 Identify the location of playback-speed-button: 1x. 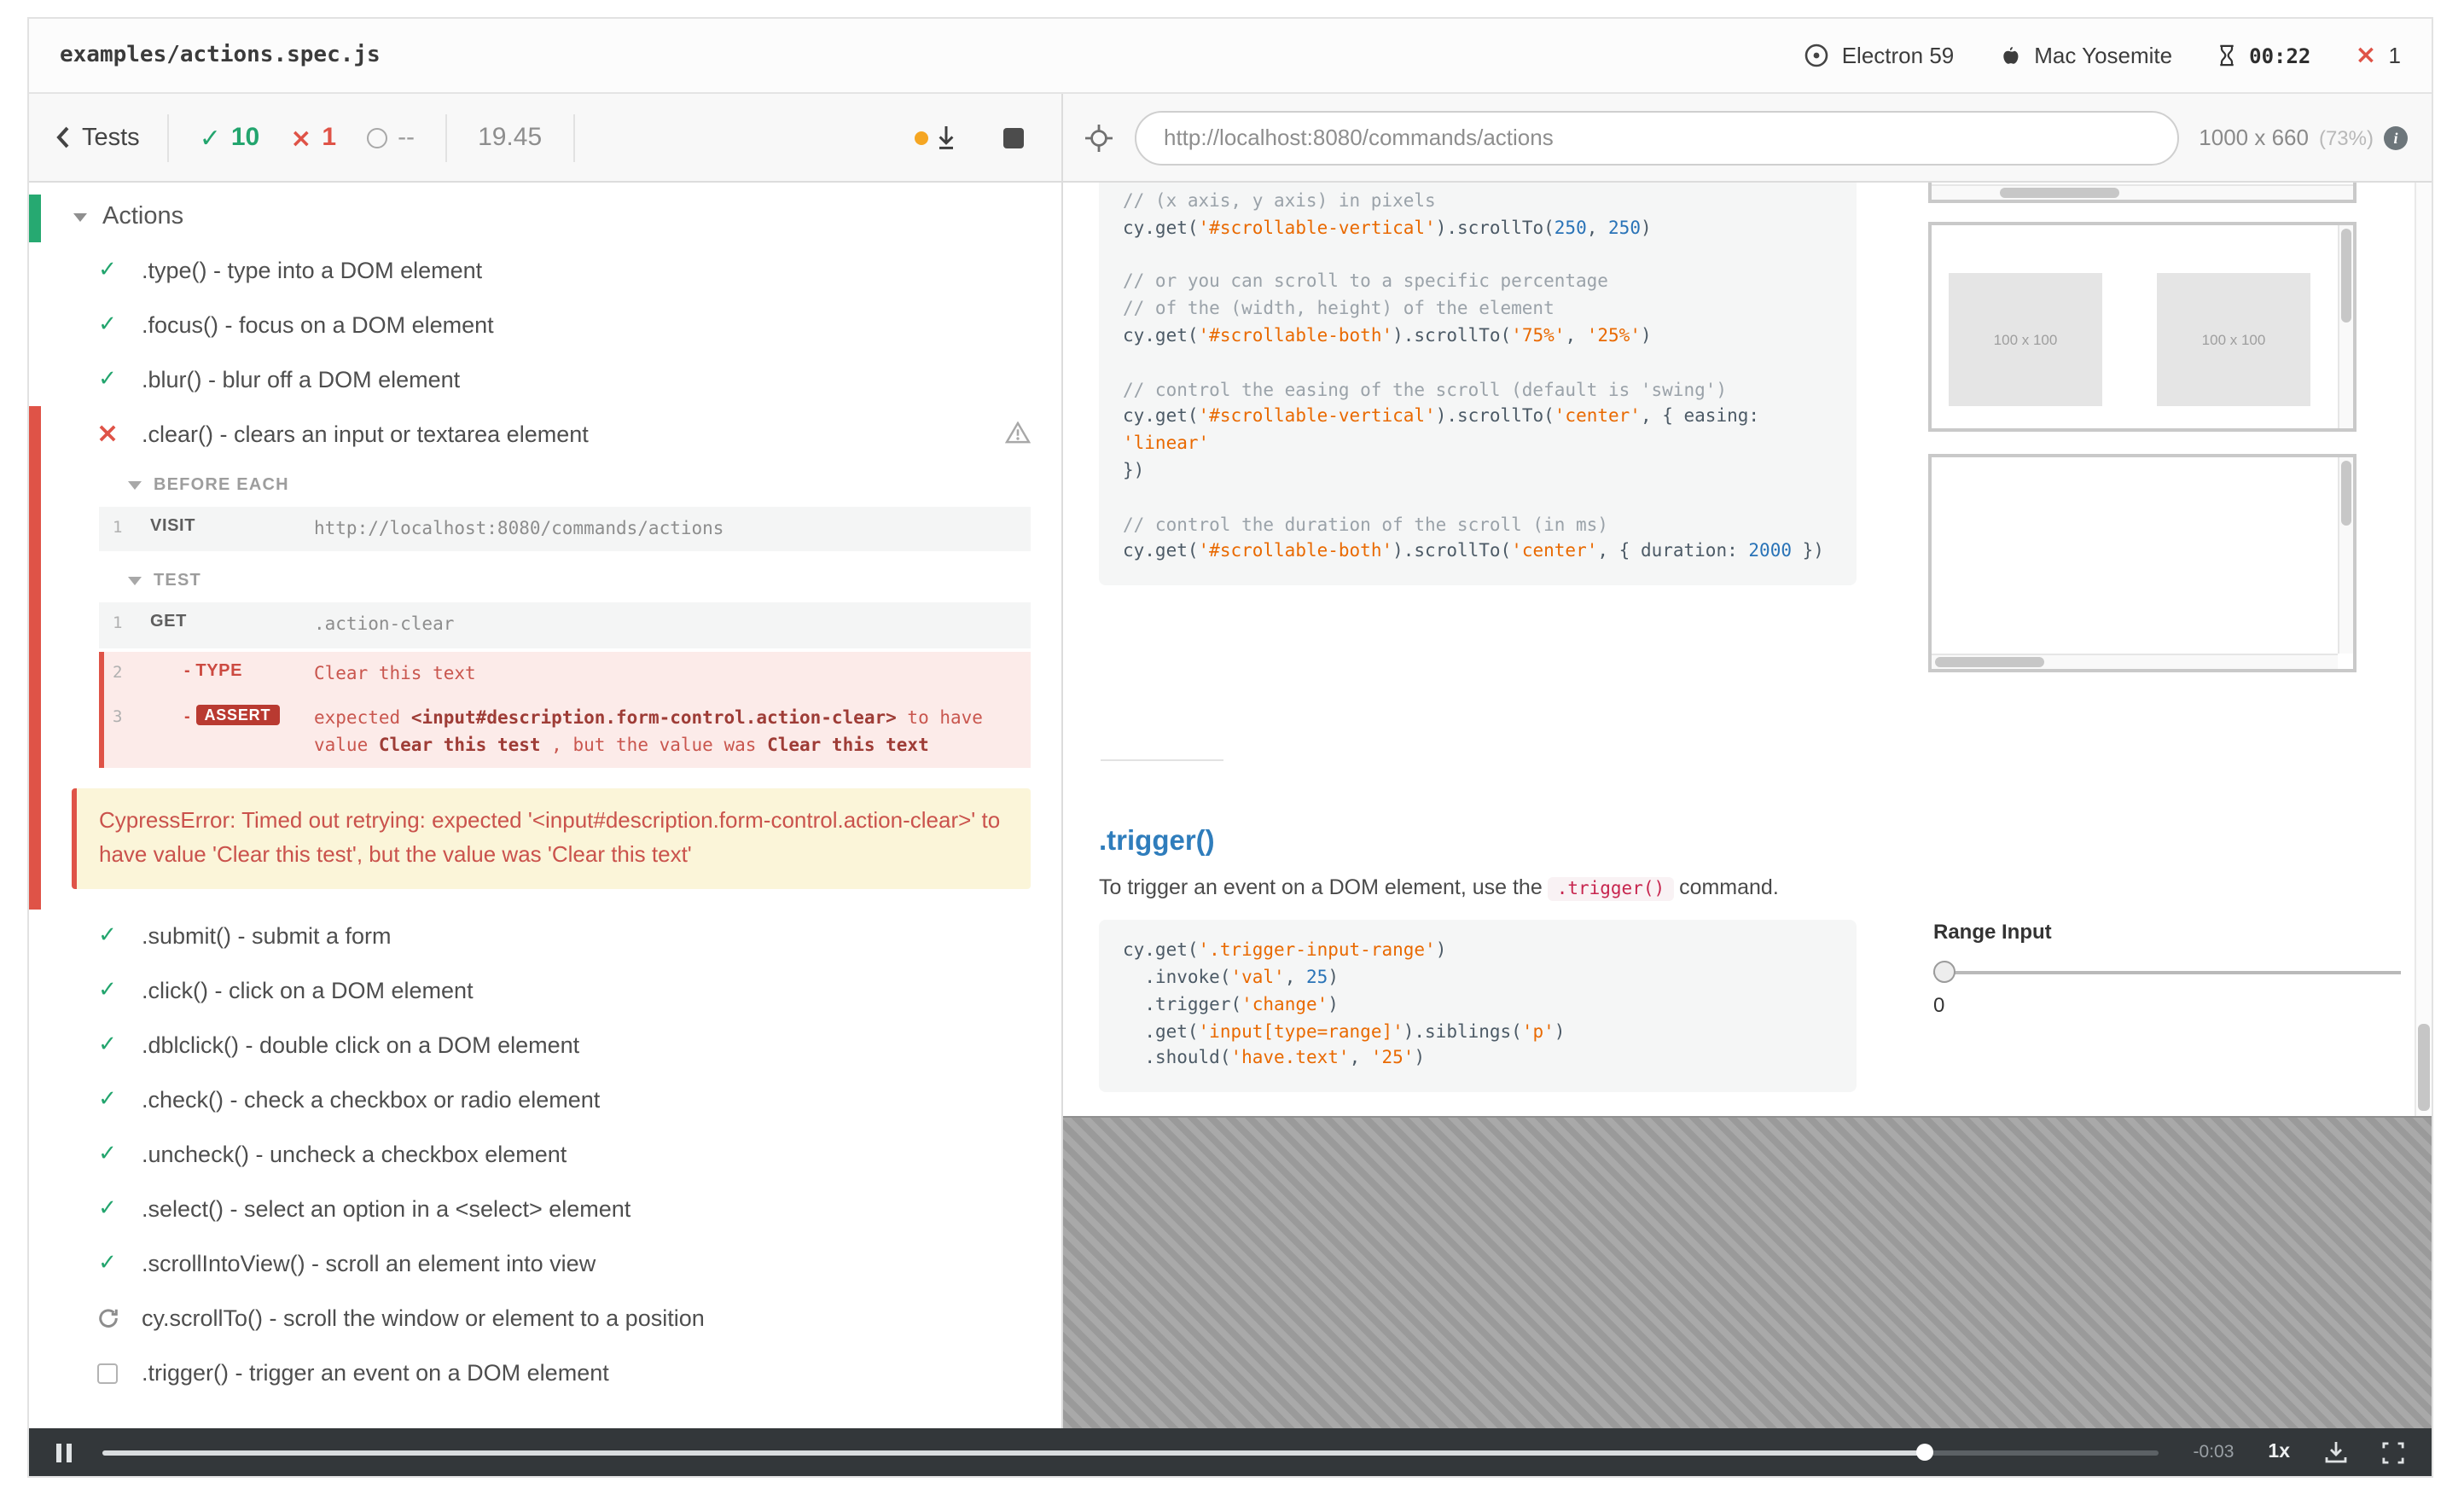
(2279, 1452).